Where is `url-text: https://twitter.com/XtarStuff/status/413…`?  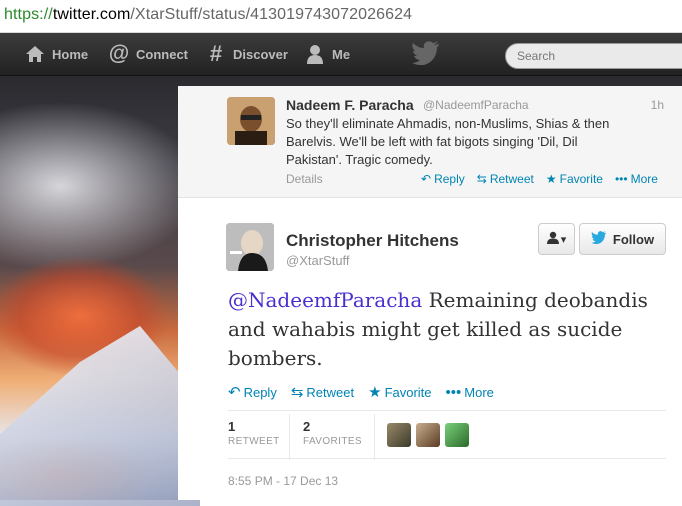
url-text: https://twitter.com/XtarStuff/status/413… is located at coordinates (208, 15).